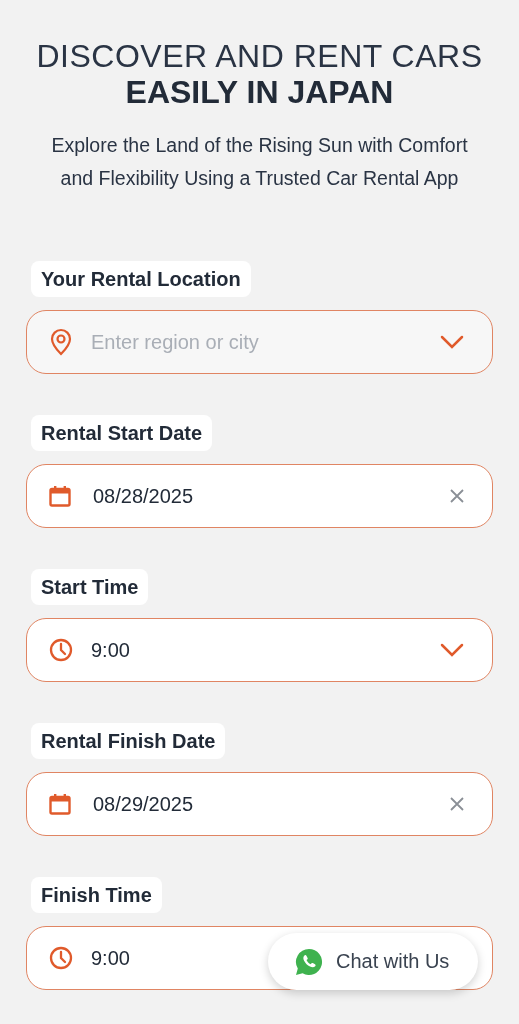 This screenshot has width=519, height=1024. Describe the element at coordinates (128, 741) in the screenshot. I see `field-label: Rental Finish Date` at that location.